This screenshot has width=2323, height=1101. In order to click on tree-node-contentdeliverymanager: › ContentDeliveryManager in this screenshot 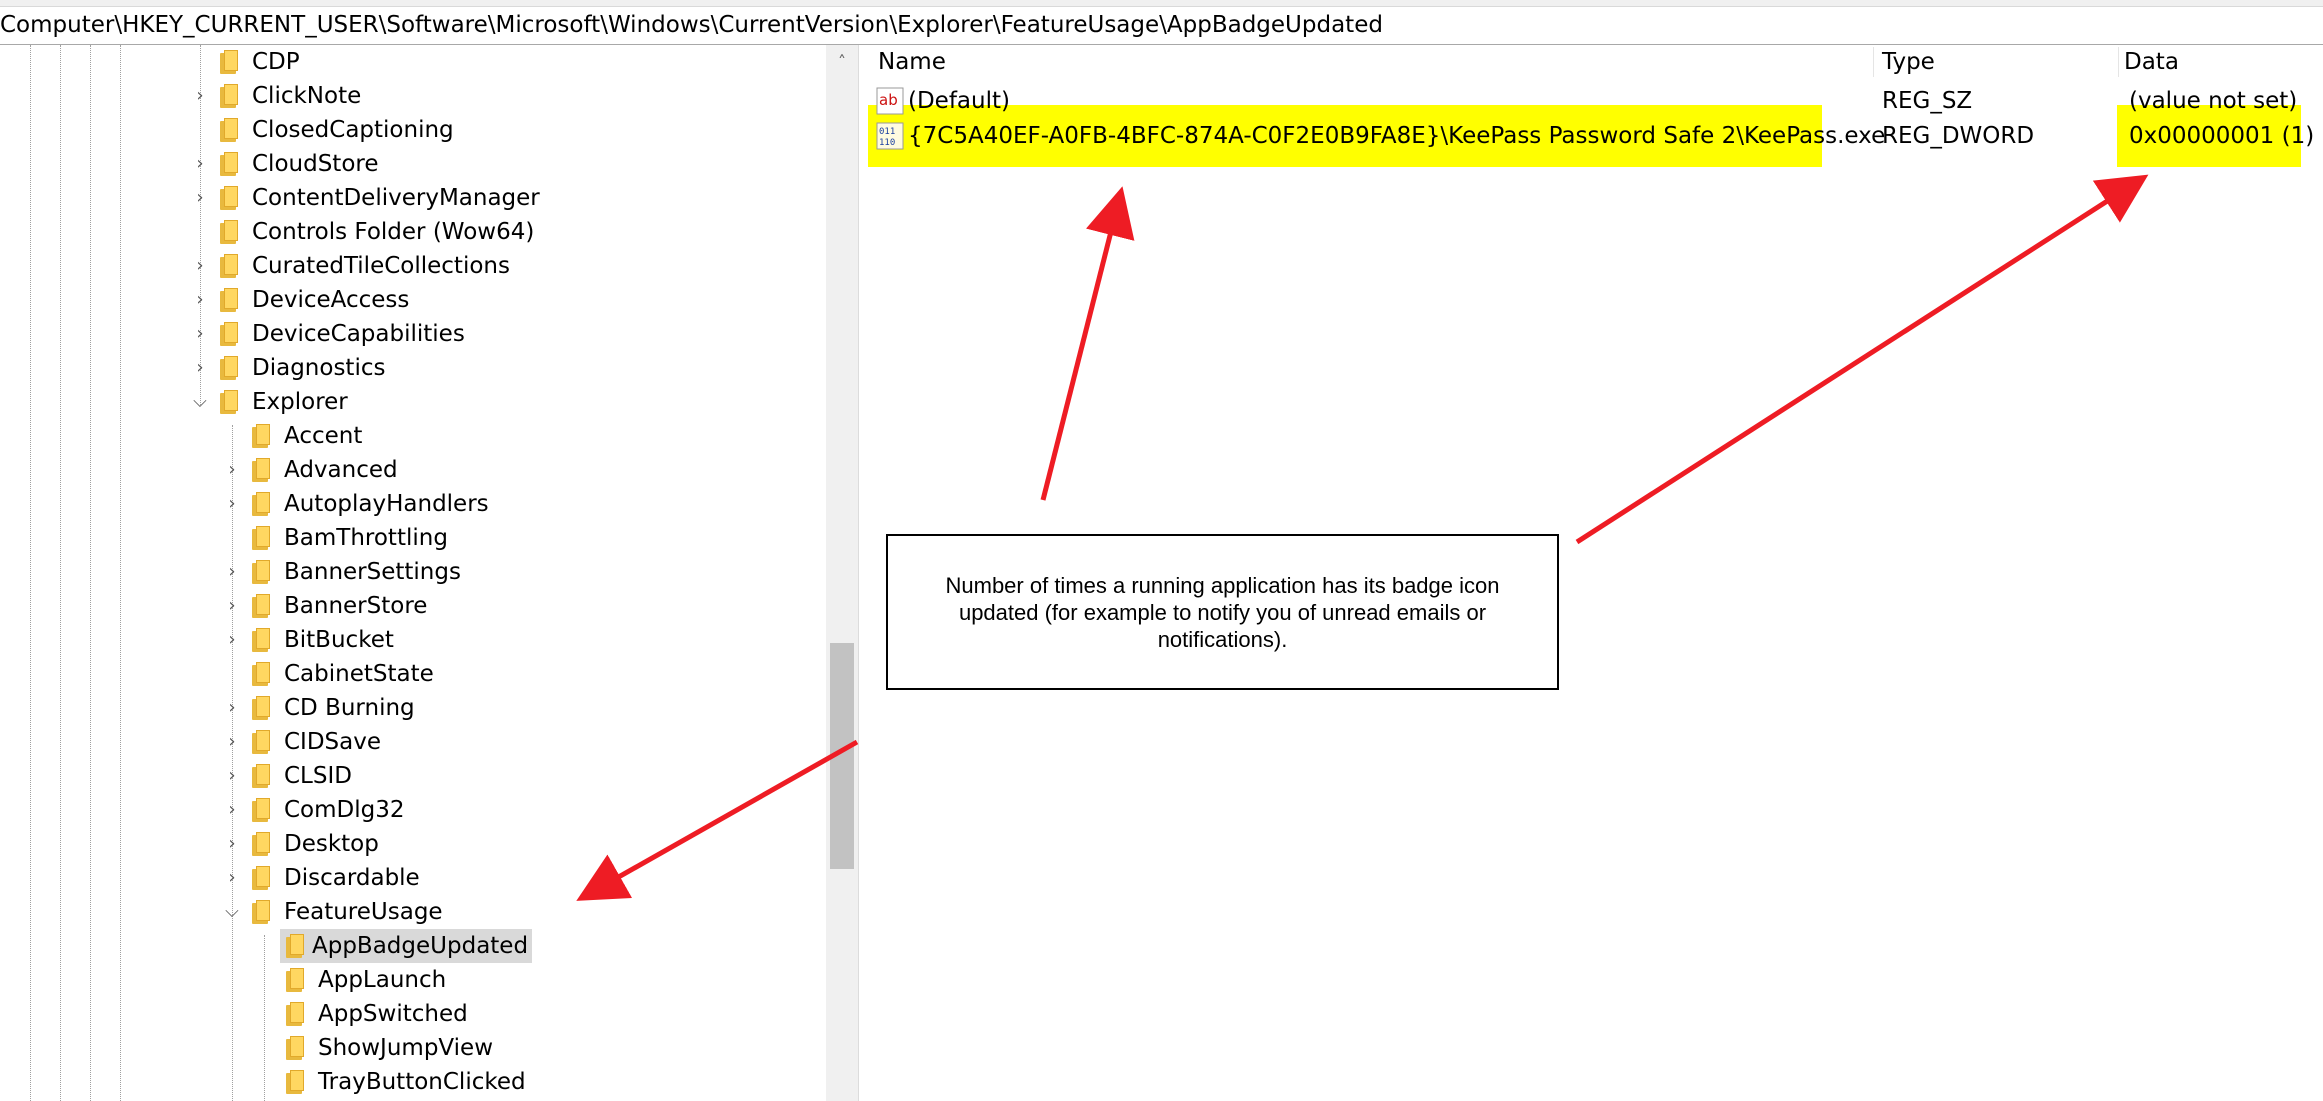, I will do `click(390, 198)`.